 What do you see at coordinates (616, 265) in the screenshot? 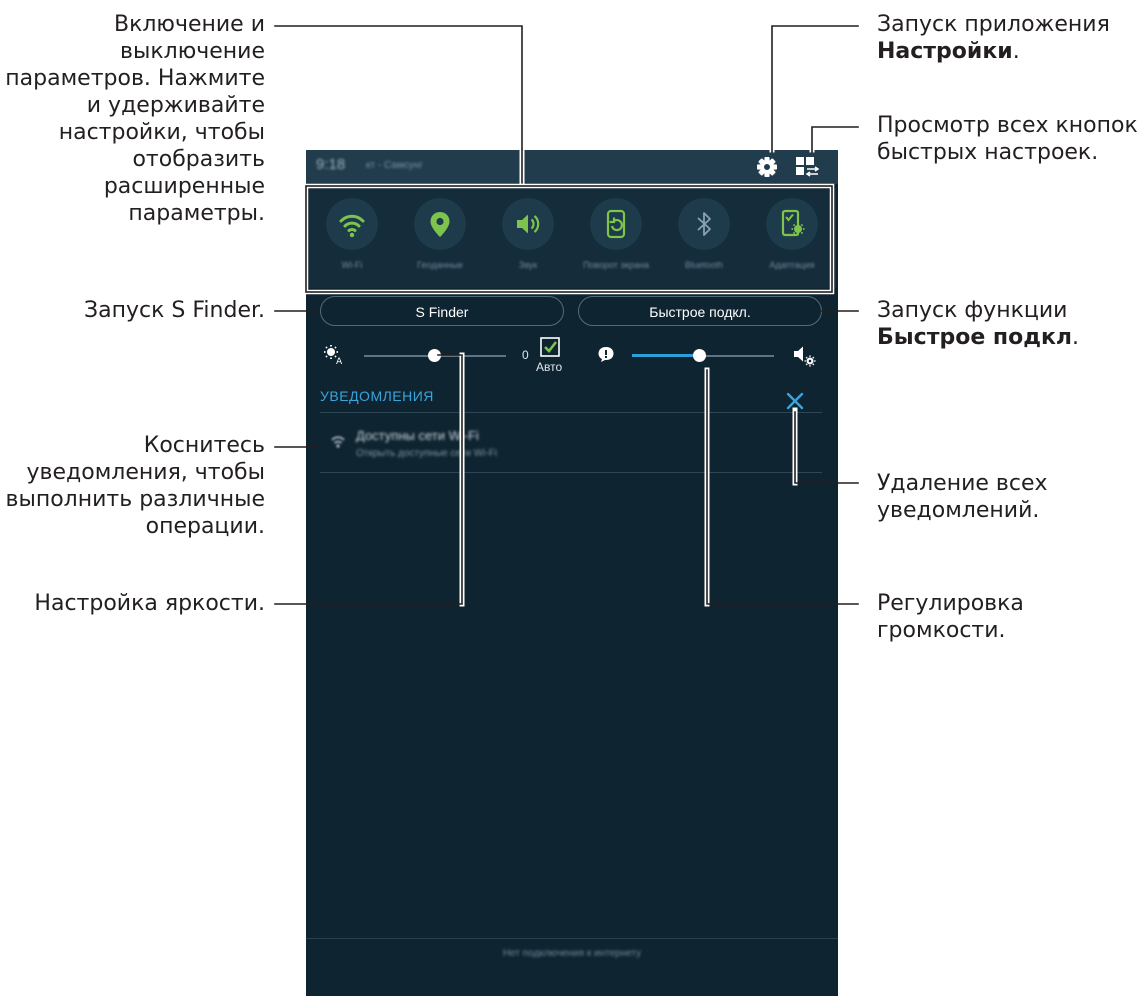
I see `toggle-label-rotate: Поворот экрана` at bounding box center [616, 265].